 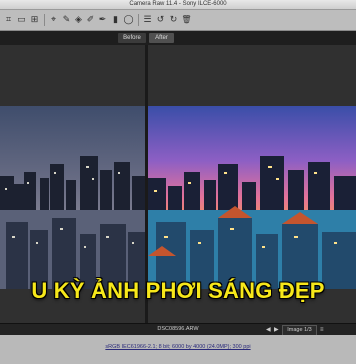 I want to click on banner-text: U KỲ ẢNH PHƠI SÁNG ĐẸP, so click(x=178, y=290).